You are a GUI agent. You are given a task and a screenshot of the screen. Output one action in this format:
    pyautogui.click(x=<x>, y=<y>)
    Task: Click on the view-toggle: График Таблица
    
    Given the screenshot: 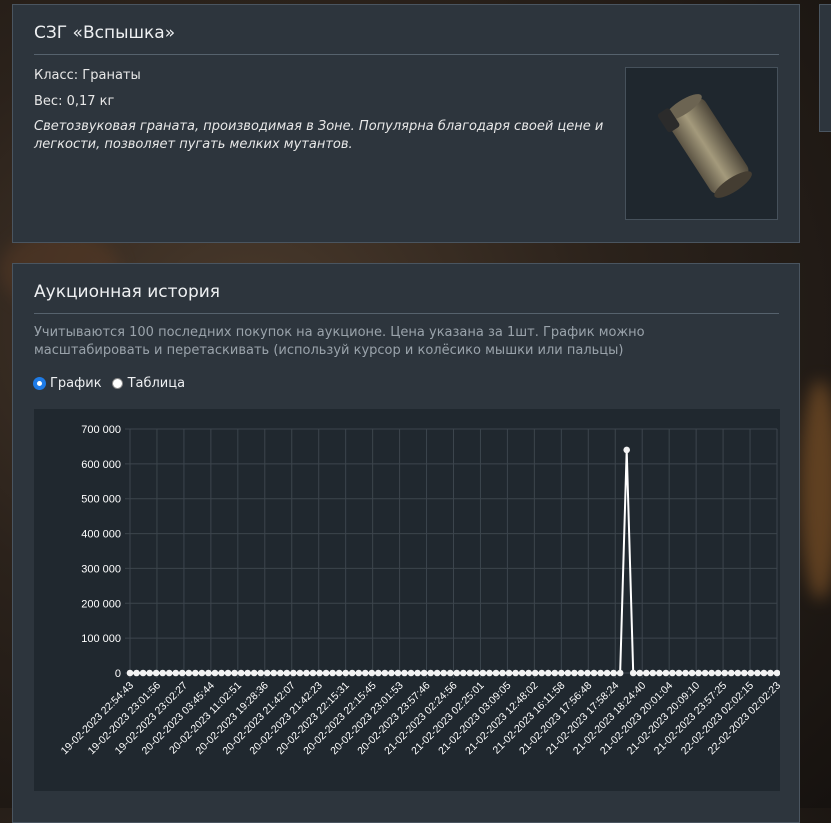 What is the action you would take?
    pyautogui.click(x=114, y=383)
    